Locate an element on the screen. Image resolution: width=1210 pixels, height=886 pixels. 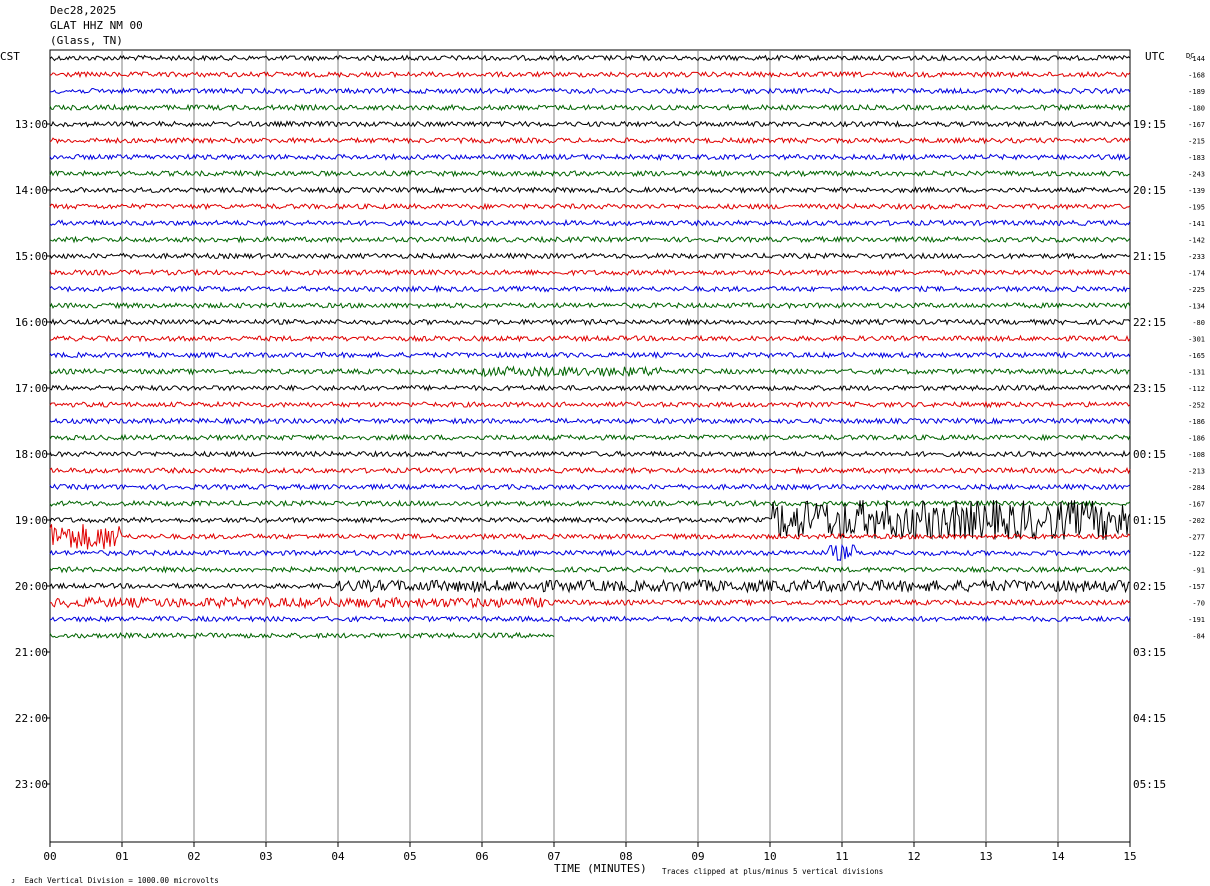
hour-label-left: 20:00 is located at coordinates (31, 586).